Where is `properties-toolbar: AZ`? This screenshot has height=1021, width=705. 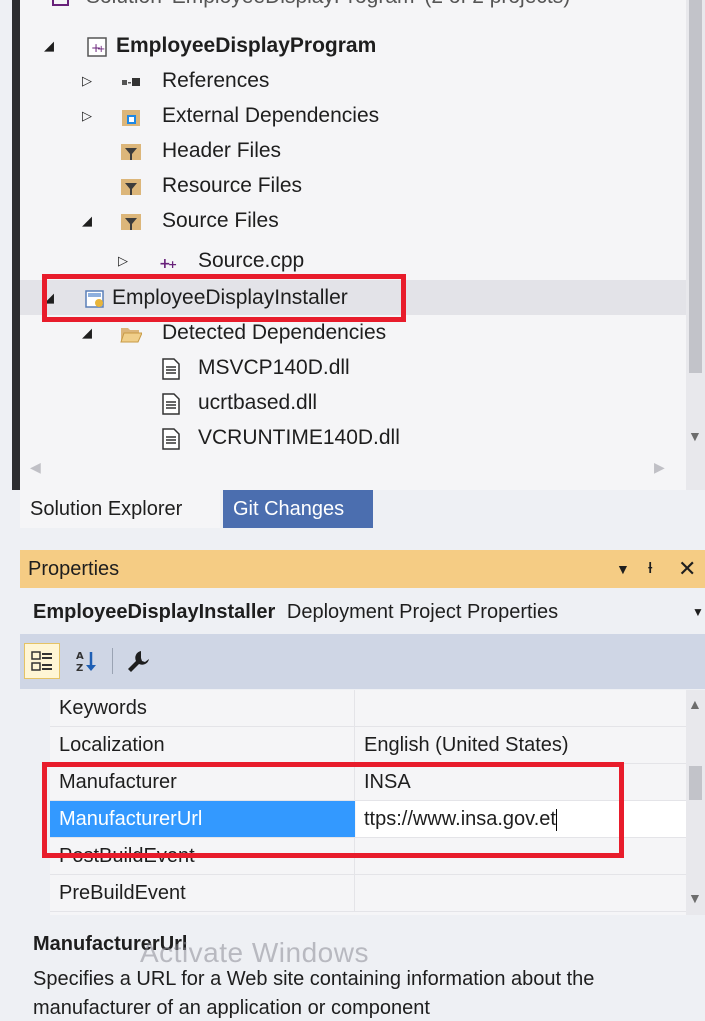
properties-toolbar: AZ is located at coordinates (362, 661).